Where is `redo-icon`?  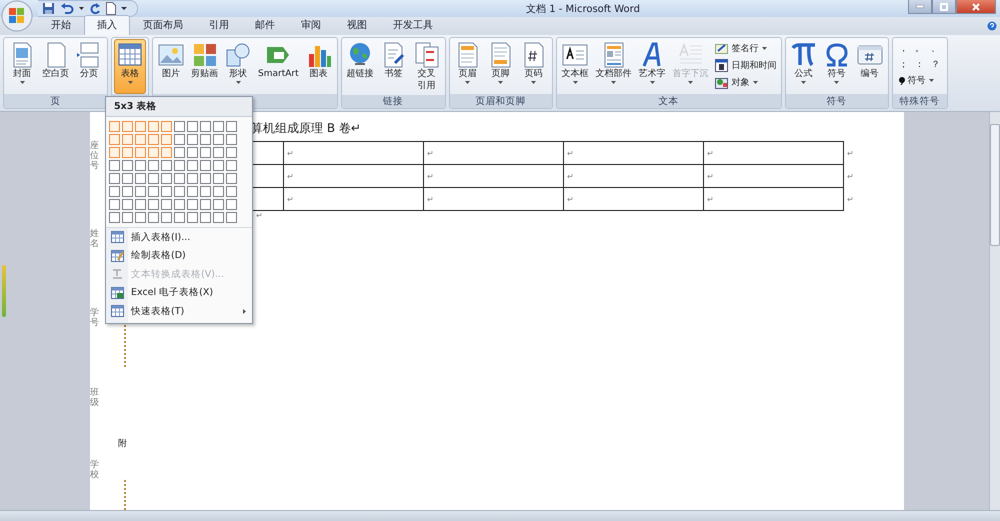 redo-icon is located at coordinates (95, 8).